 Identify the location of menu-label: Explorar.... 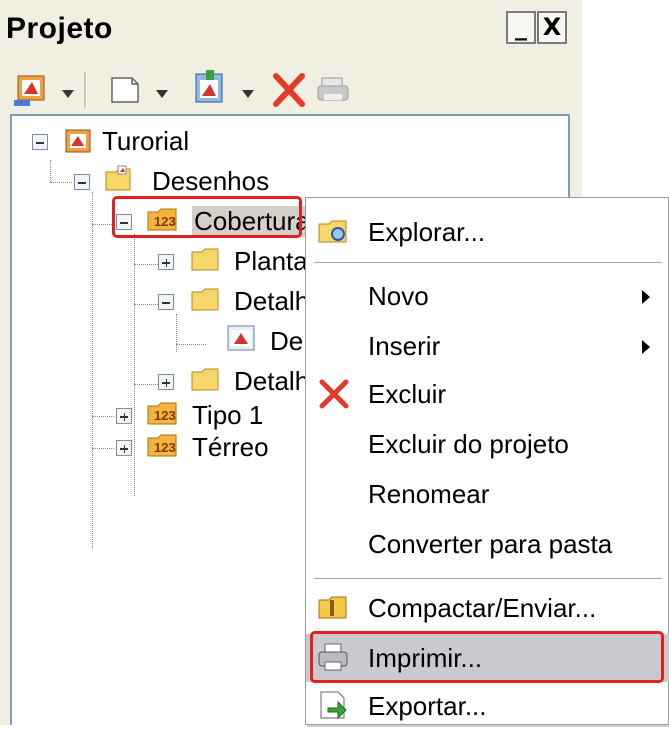
(427, 232).